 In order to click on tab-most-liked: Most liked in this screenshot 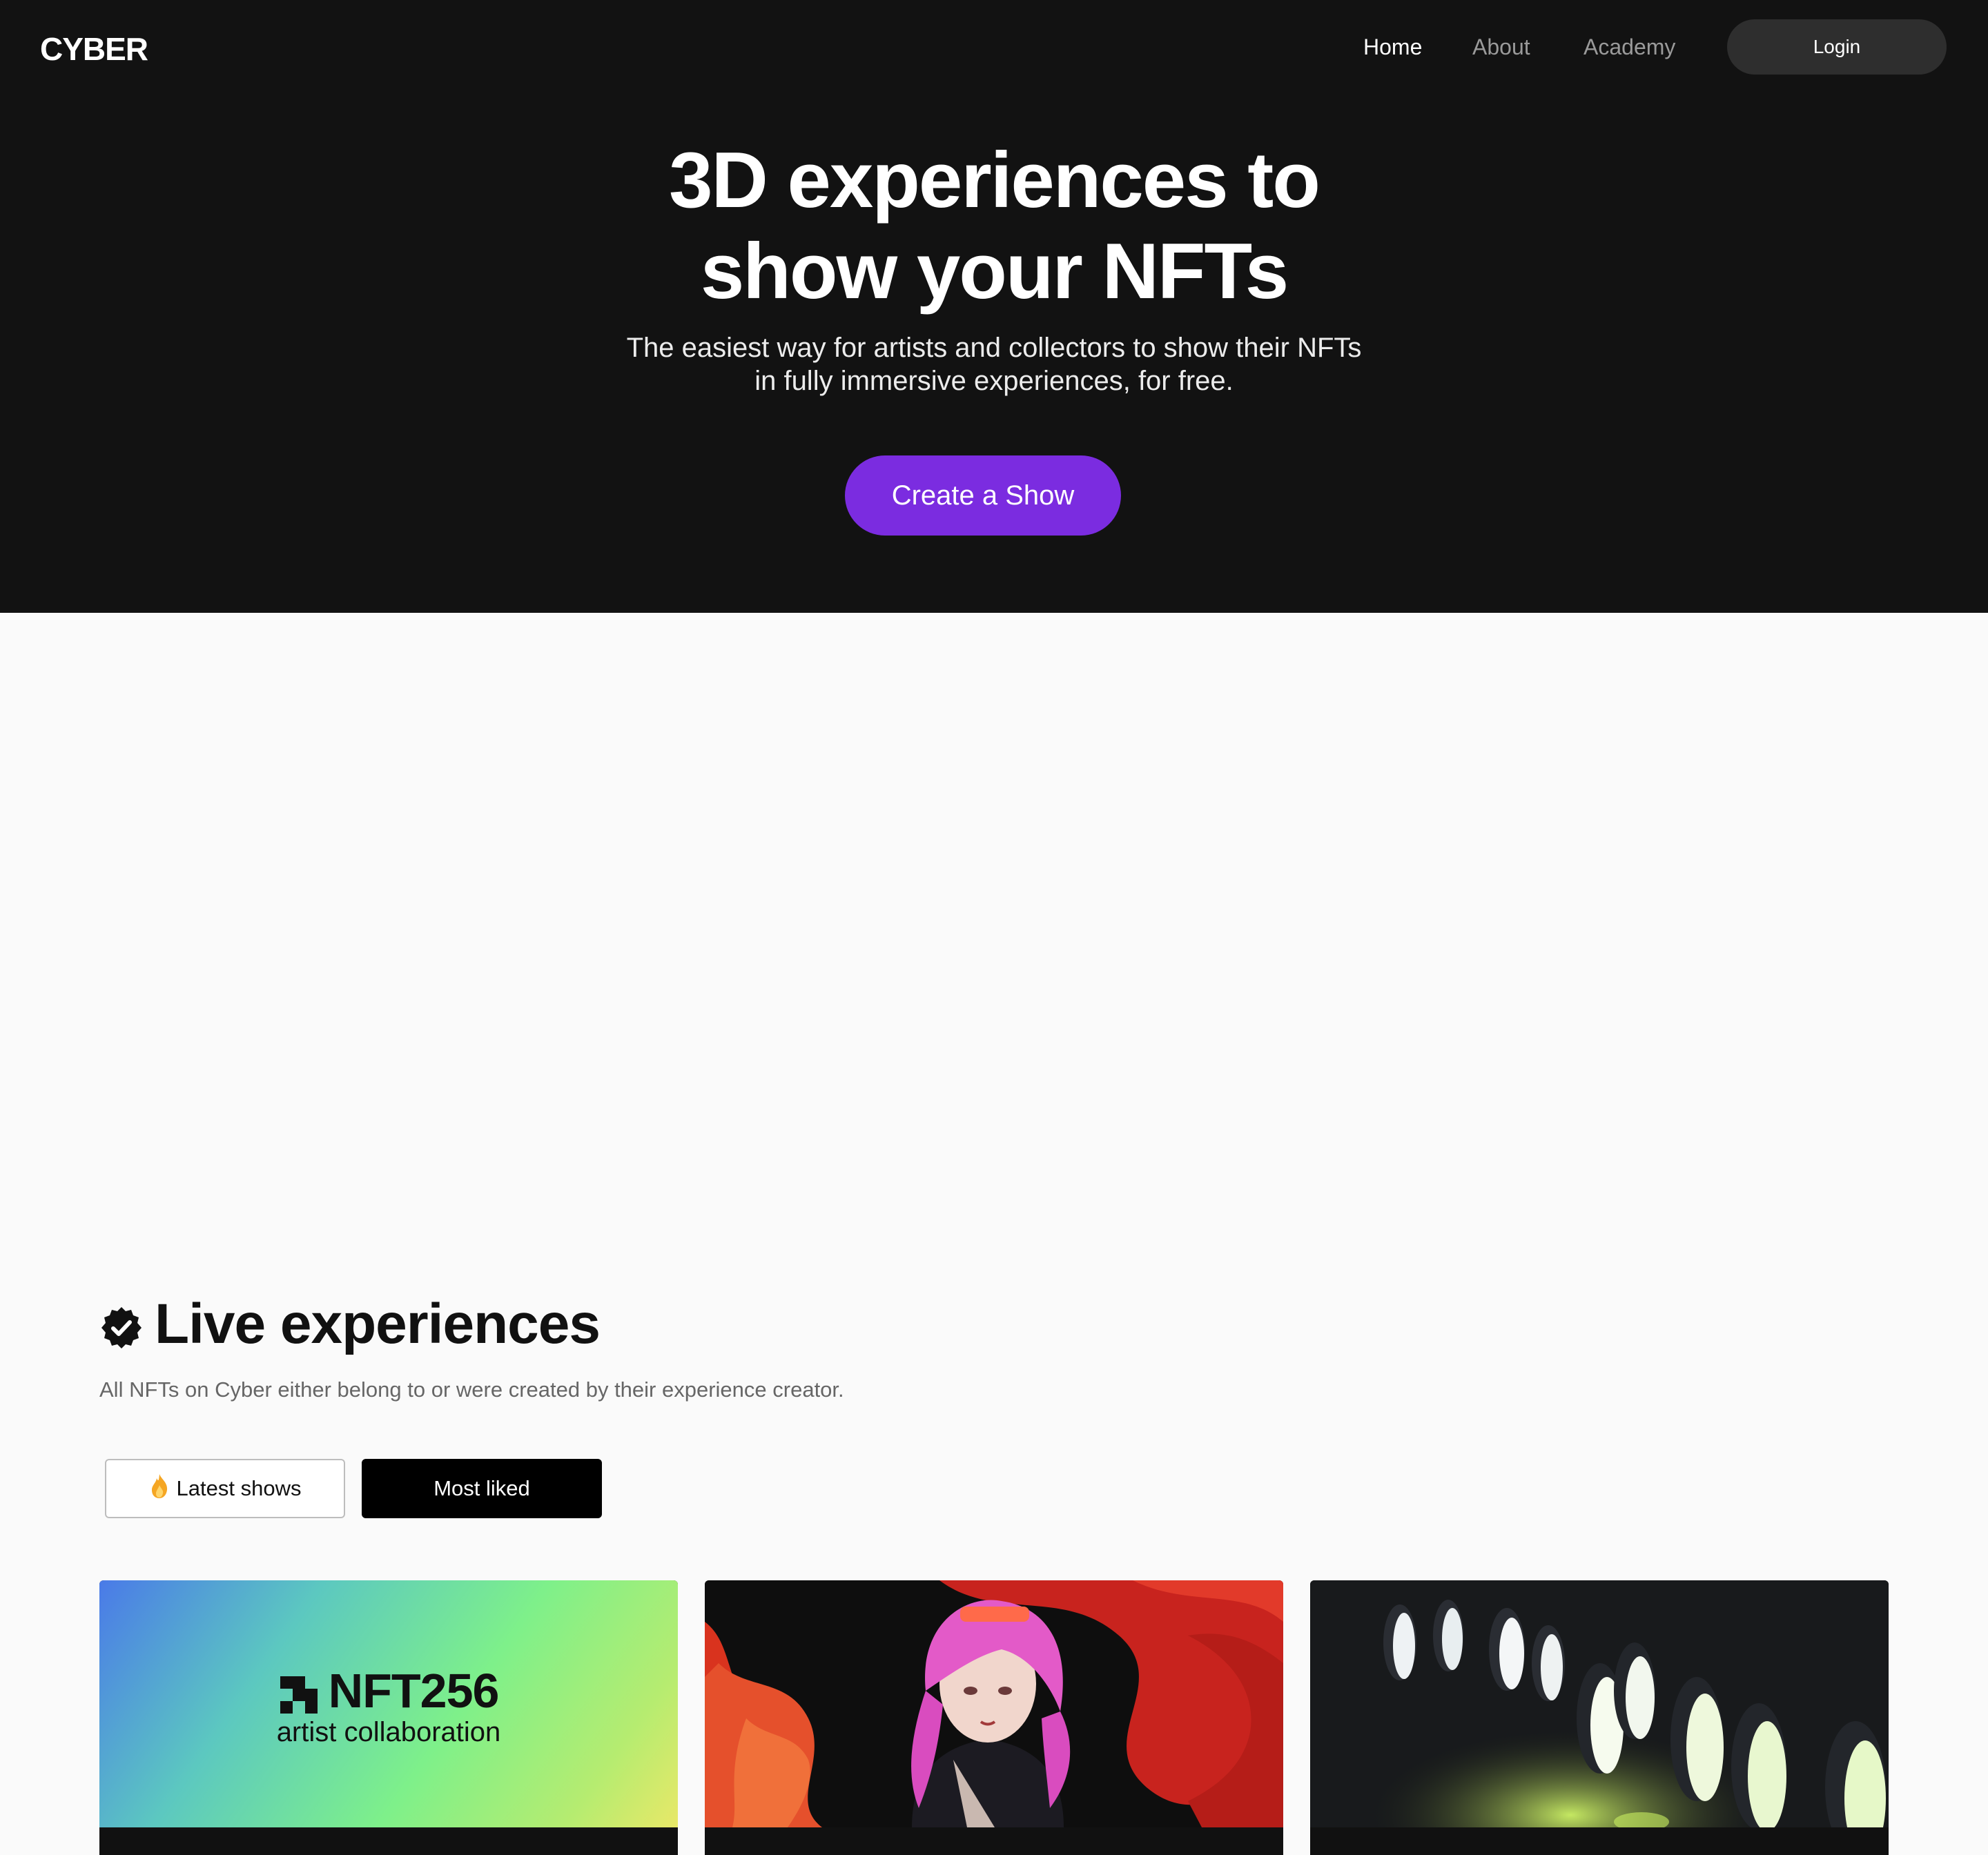, I will do `click(482, 1488)`.